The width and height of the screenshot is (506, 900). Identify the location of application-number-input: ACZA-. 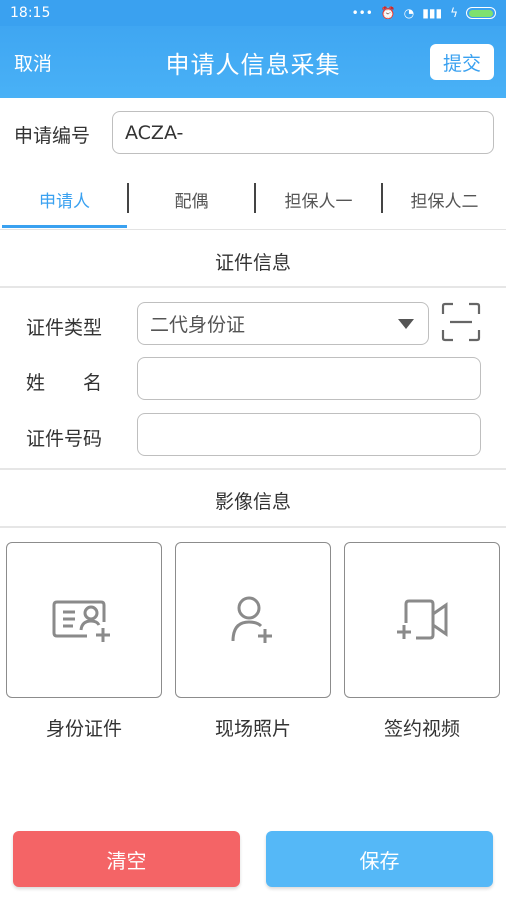
(303, 132).